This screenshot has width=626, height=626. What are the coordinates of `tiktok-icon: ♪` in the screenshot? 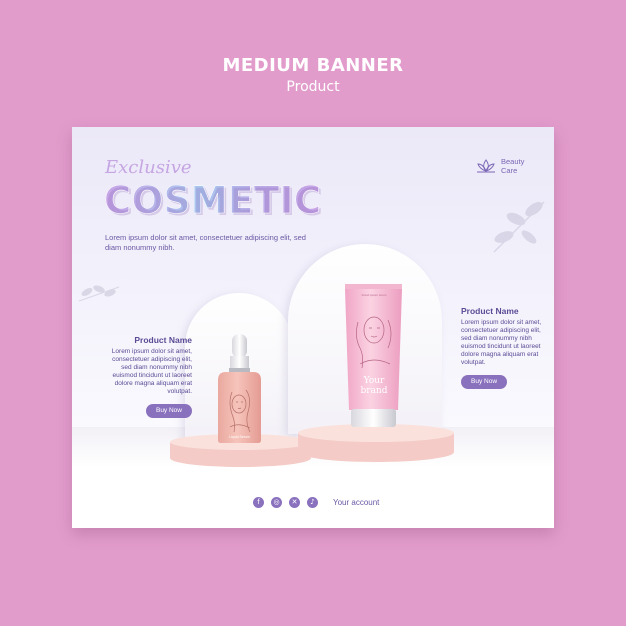 It's located at (312, 502).